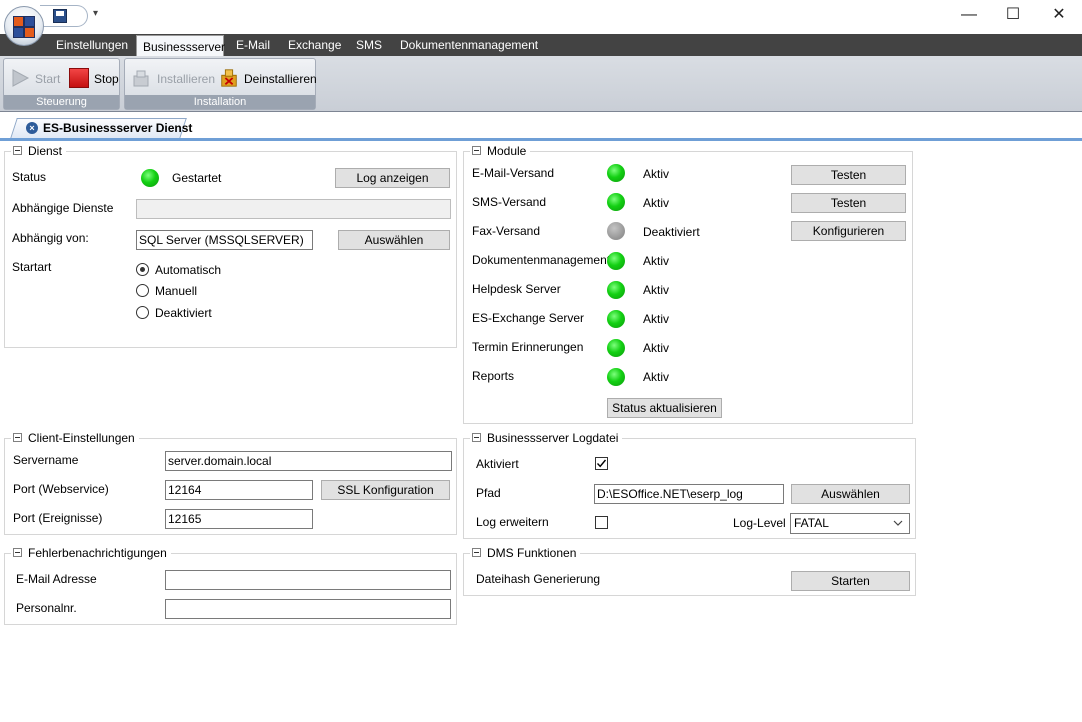  Describe the element at coordinates (811, 523) in the screenshot. I see `log-level-value: FATAL` at that location.